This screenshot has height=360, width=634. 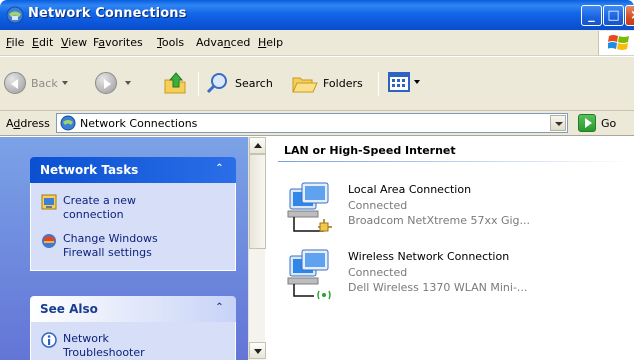 What do you see at coordinates (558, 123) in the screenshot?
I see `address-dropdown-button` at bounding box center [558, 123].